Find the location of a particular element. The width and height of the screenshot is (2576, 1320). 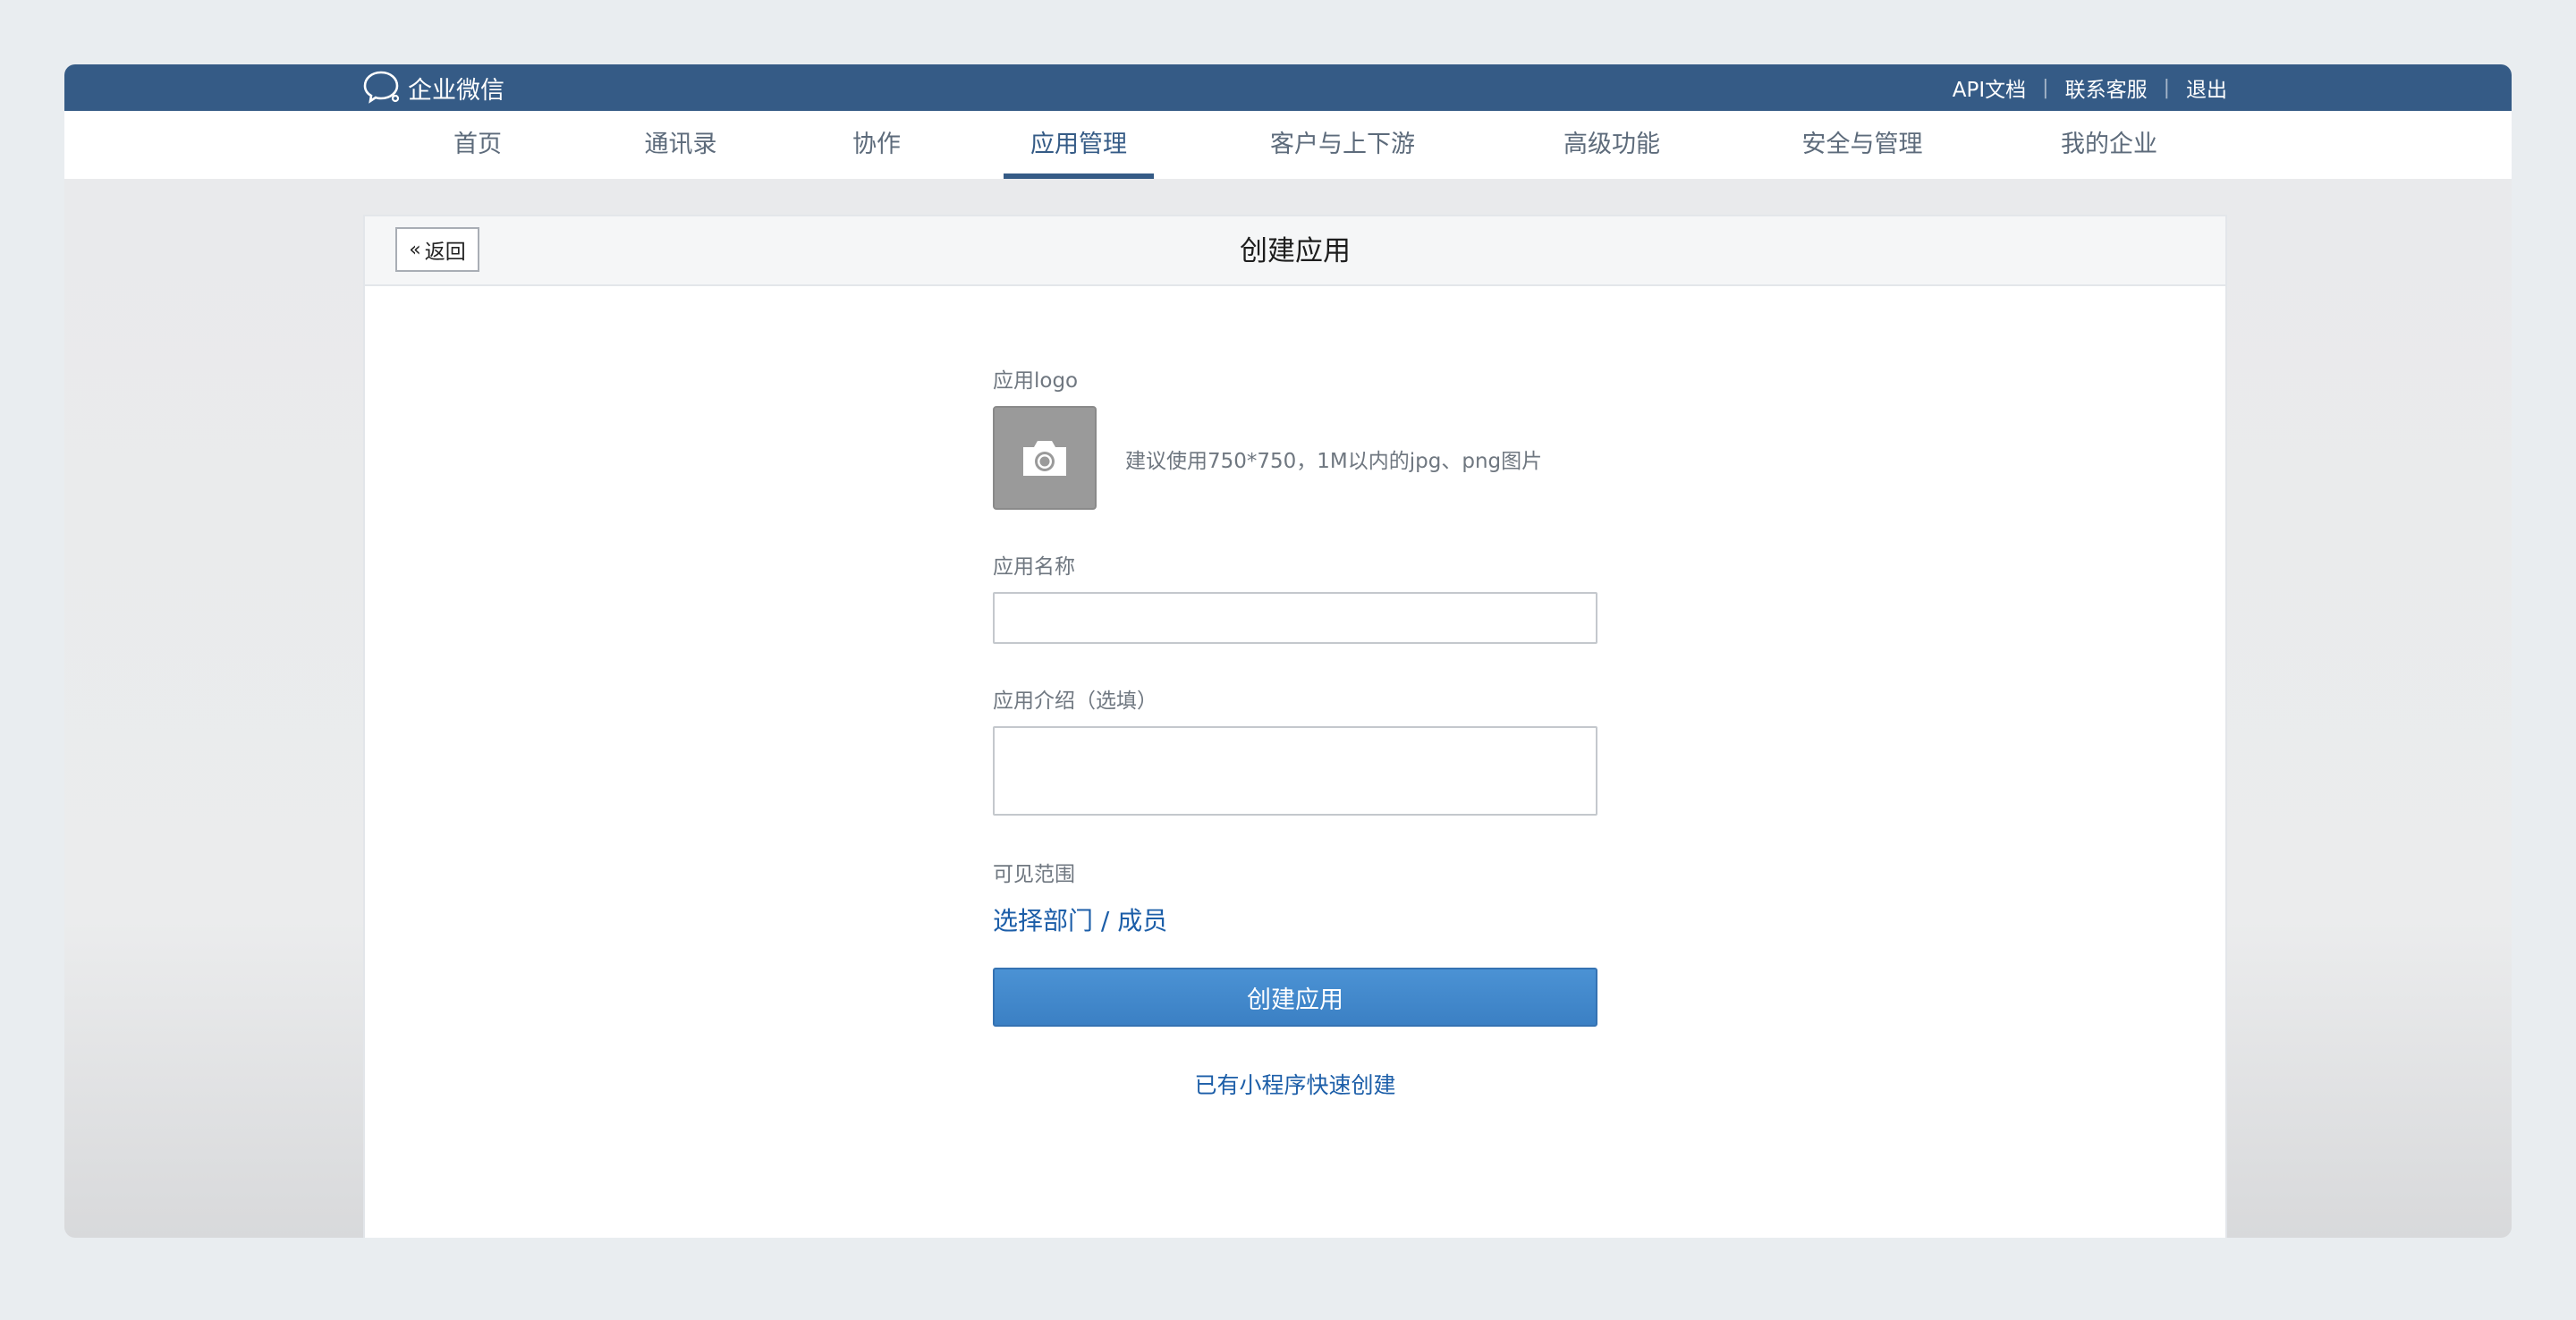

card-header: « 返回 创建应用 is located at coordinates (1295, 251).